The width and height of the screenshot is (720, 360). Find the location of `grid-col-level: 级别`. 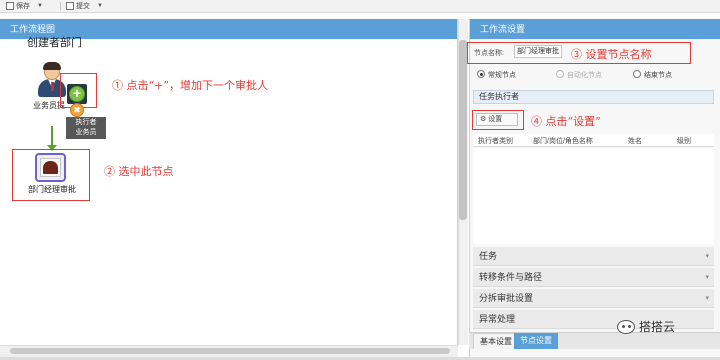

grid-col-level: 级别 is located at coordinates (684, 141).